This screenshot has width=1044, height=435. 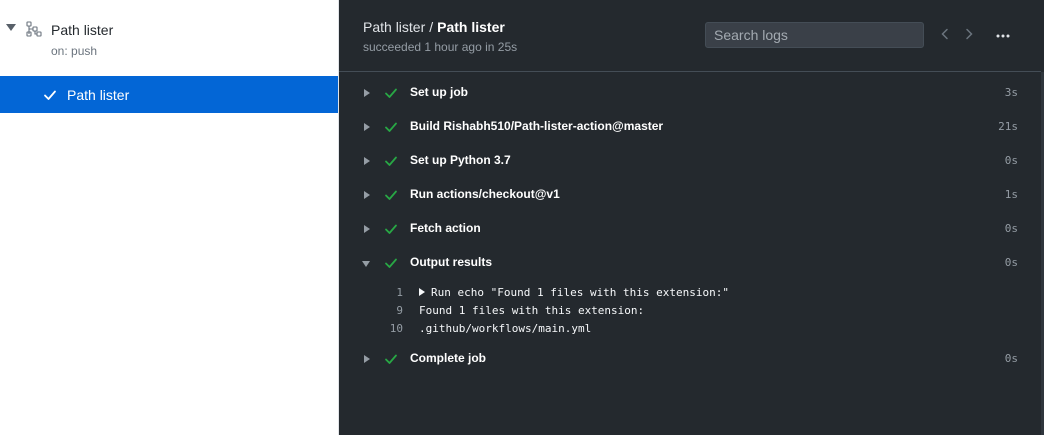 I want to click on step-set-up-job: Set up job 3s, so click(x=690, y=93).